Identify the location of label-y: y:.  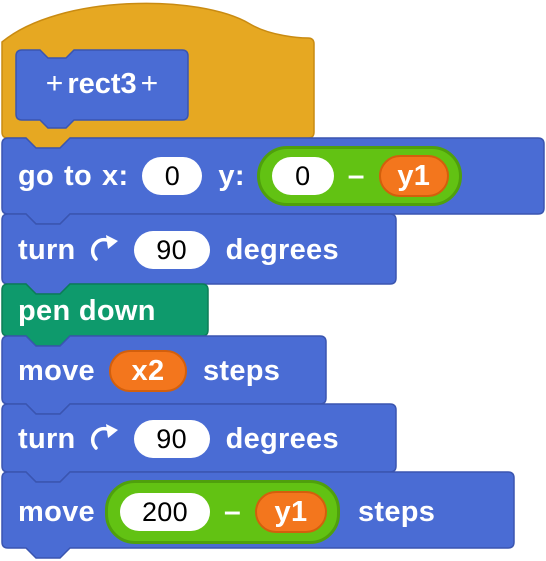
(231, 175).